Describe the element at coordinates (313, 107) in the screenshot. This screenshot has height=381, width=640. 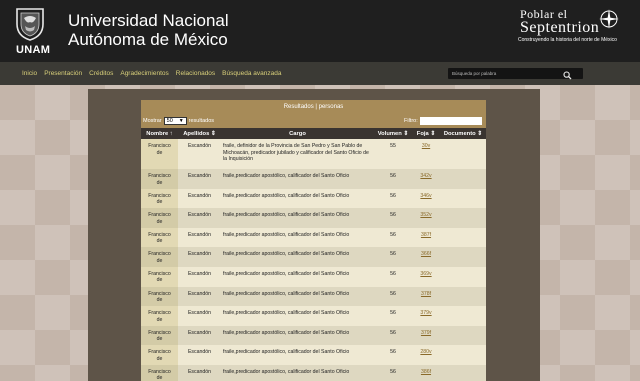
I see `results-title: Resultados | personas` at that location.